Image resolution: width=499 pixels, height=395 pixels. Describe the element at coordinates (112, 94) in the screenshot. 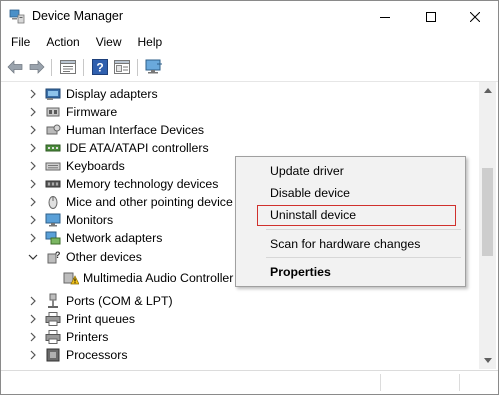

I see `tree-item-label: Display adapters` at that location.